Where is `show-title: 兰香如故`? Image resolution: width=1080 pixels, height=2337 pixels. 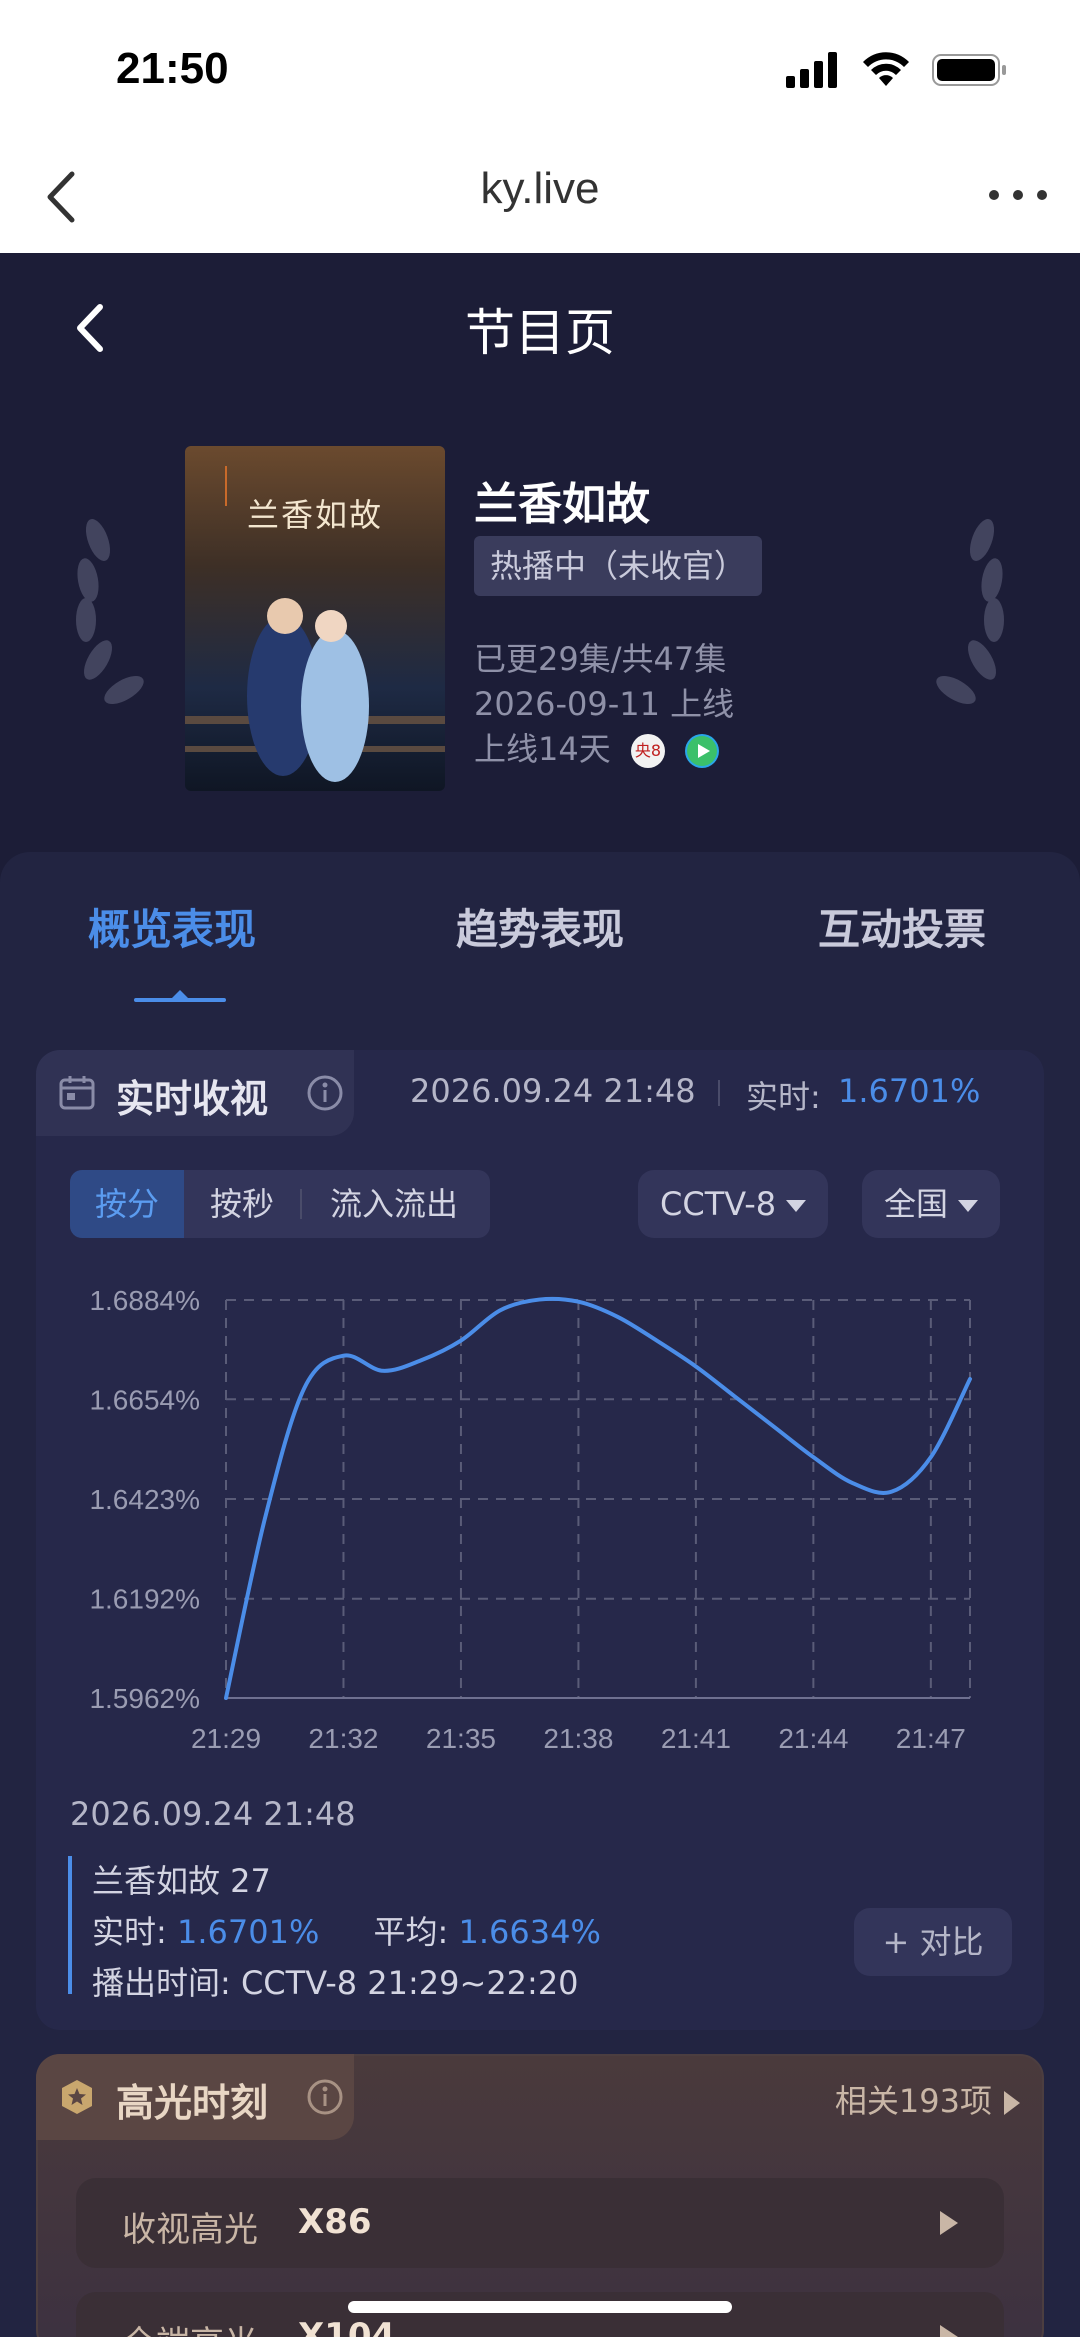 show-title: 兰香如故 is located at coordinates (562, 504).